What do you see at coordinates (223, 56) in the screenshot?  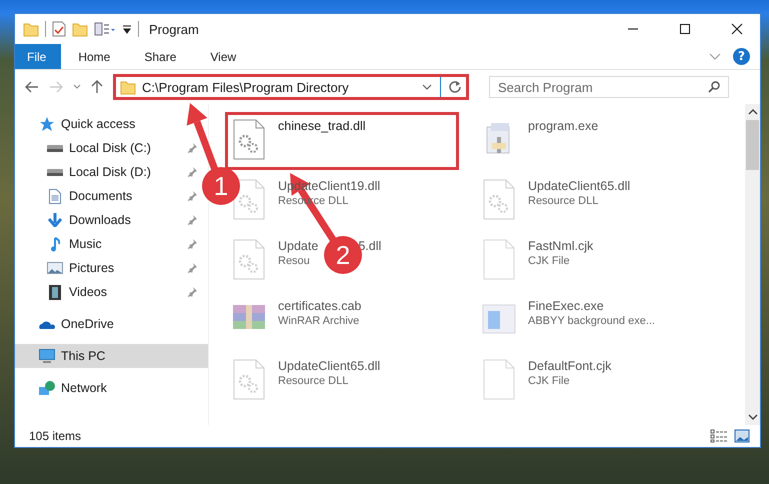 I see `ribbon-tab: View` at bounding box center [223, 56].